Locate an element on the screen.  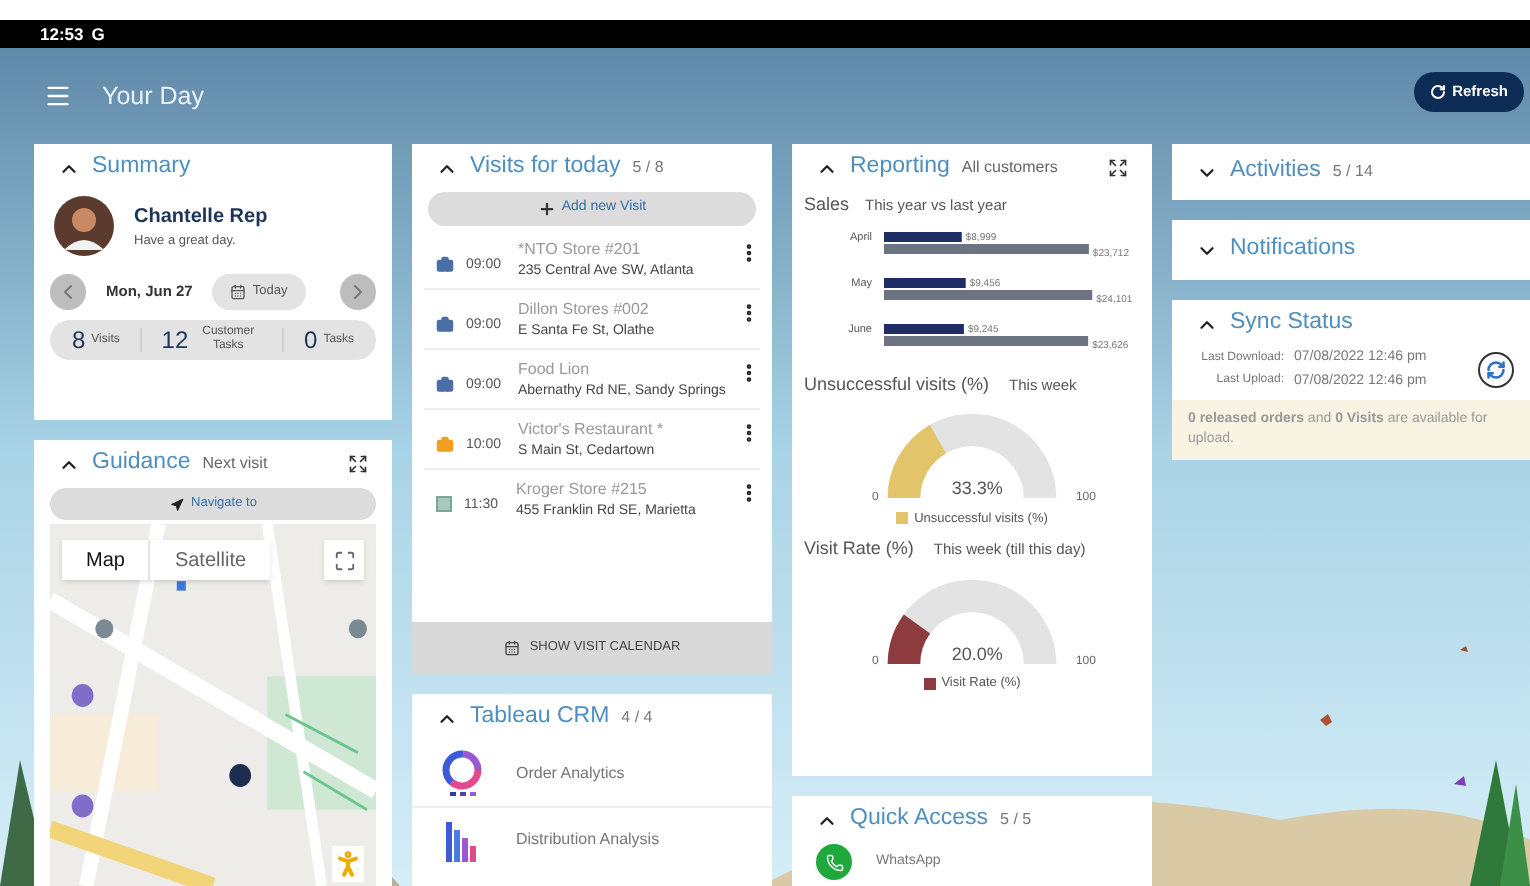
next-day-button is located at coordinates (358, 292).